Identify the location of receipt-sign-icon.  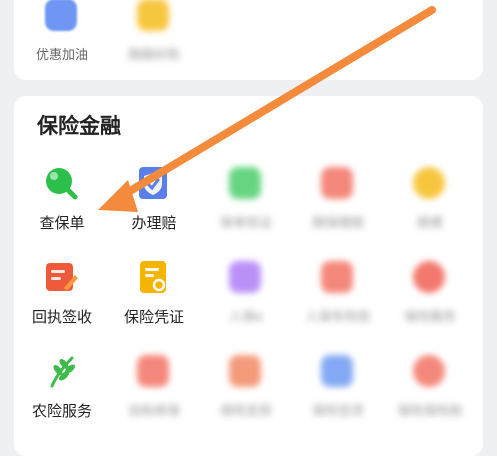
(61, 277).